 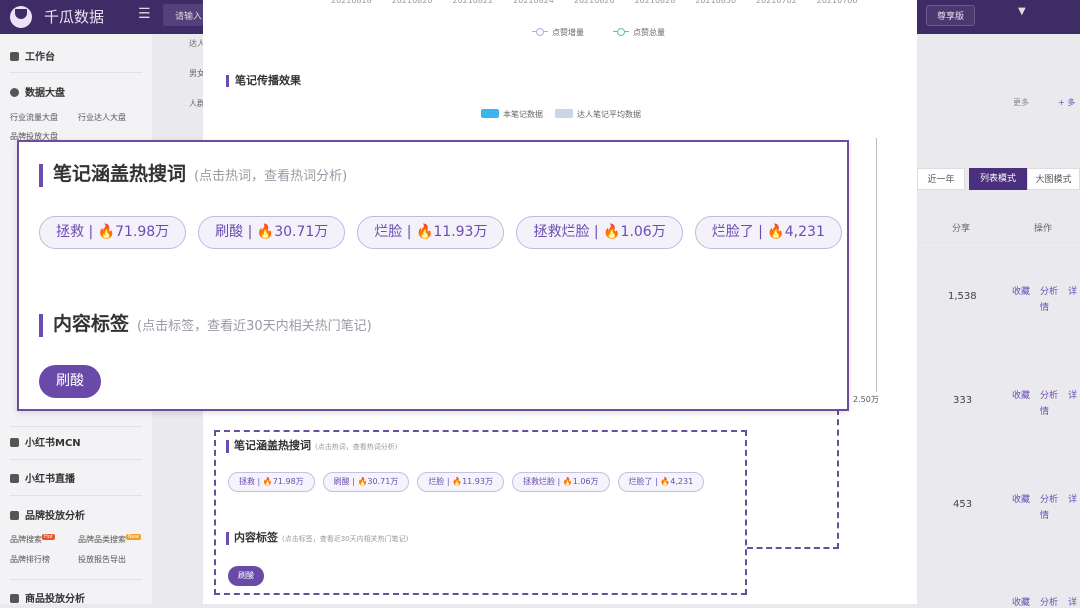 I want to click on sidebar-item-brand-rank: 品牌排行榜, so click(x=30, y=559).